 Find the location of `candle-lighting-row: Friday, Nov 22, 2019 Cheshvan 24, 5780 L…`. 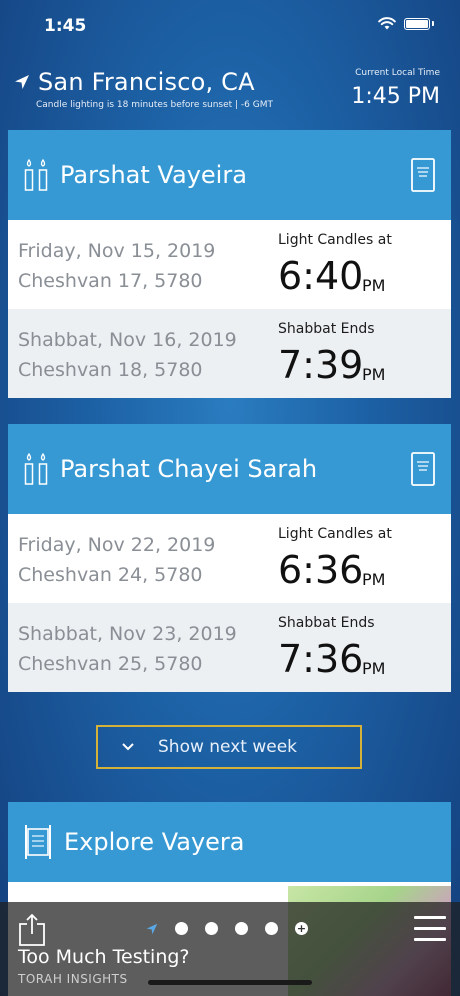

candle-lighting-row: Friday, Nov 22, 2019 Cheshvan 24, 5780 L… is located at coordinates (229, 558).